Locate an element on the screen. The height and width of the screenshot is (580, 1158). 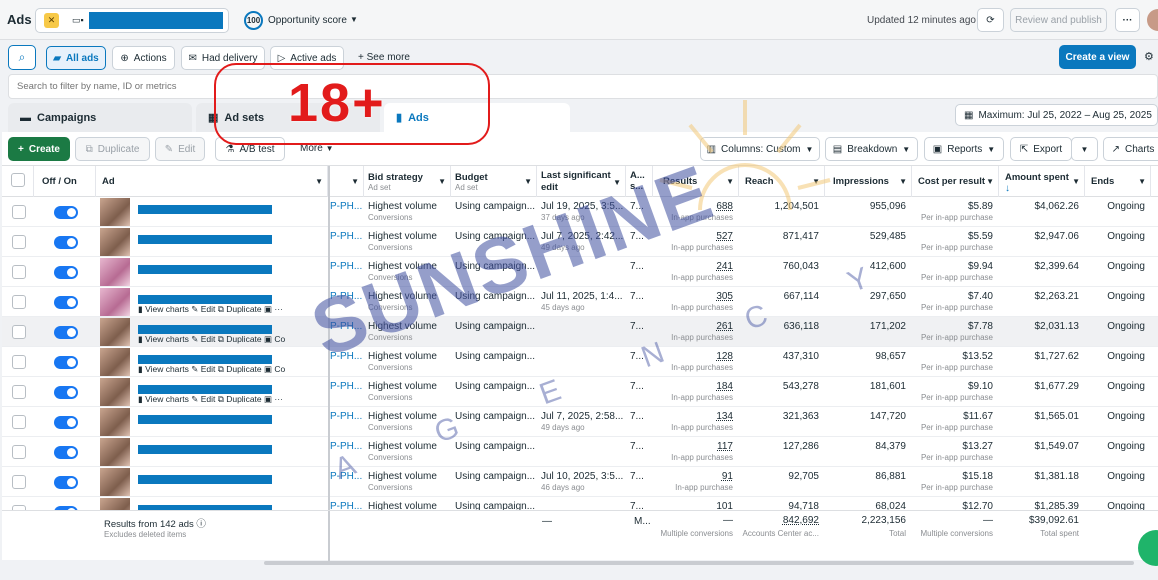
tab-campaigns: ▬ Campaigns is located at coordinates (100, 117).